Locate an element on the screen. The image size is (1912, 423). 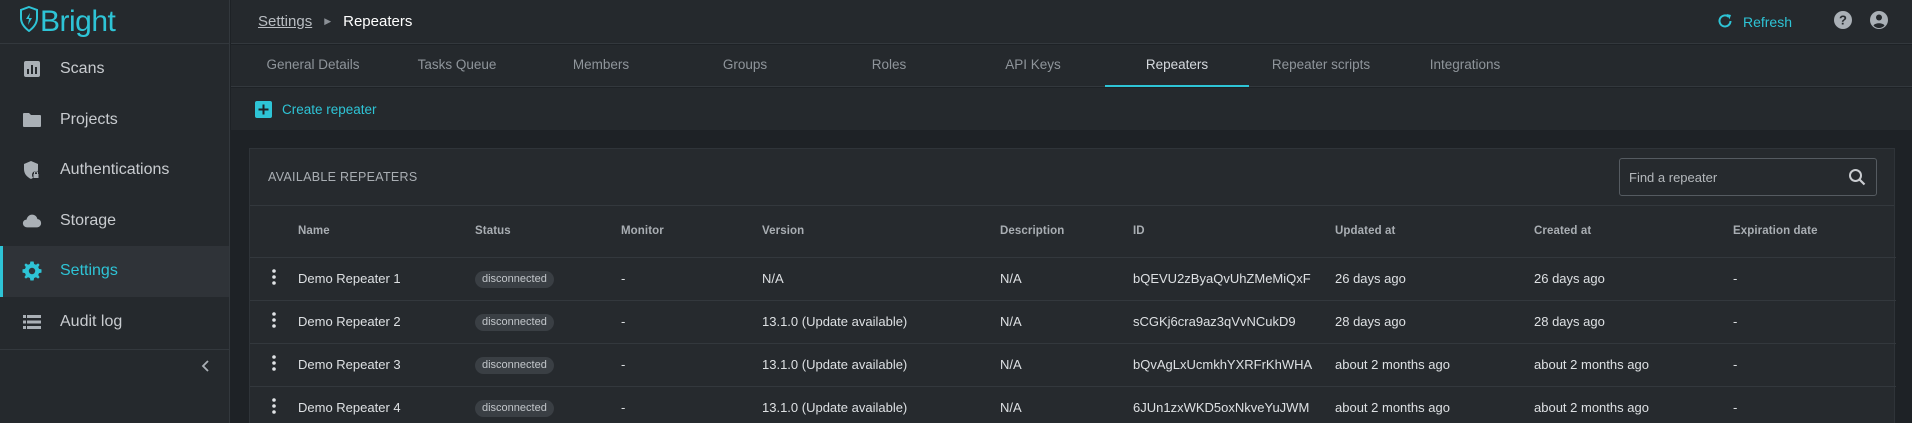
sidebar-divider is located at coordinates (114, 349).